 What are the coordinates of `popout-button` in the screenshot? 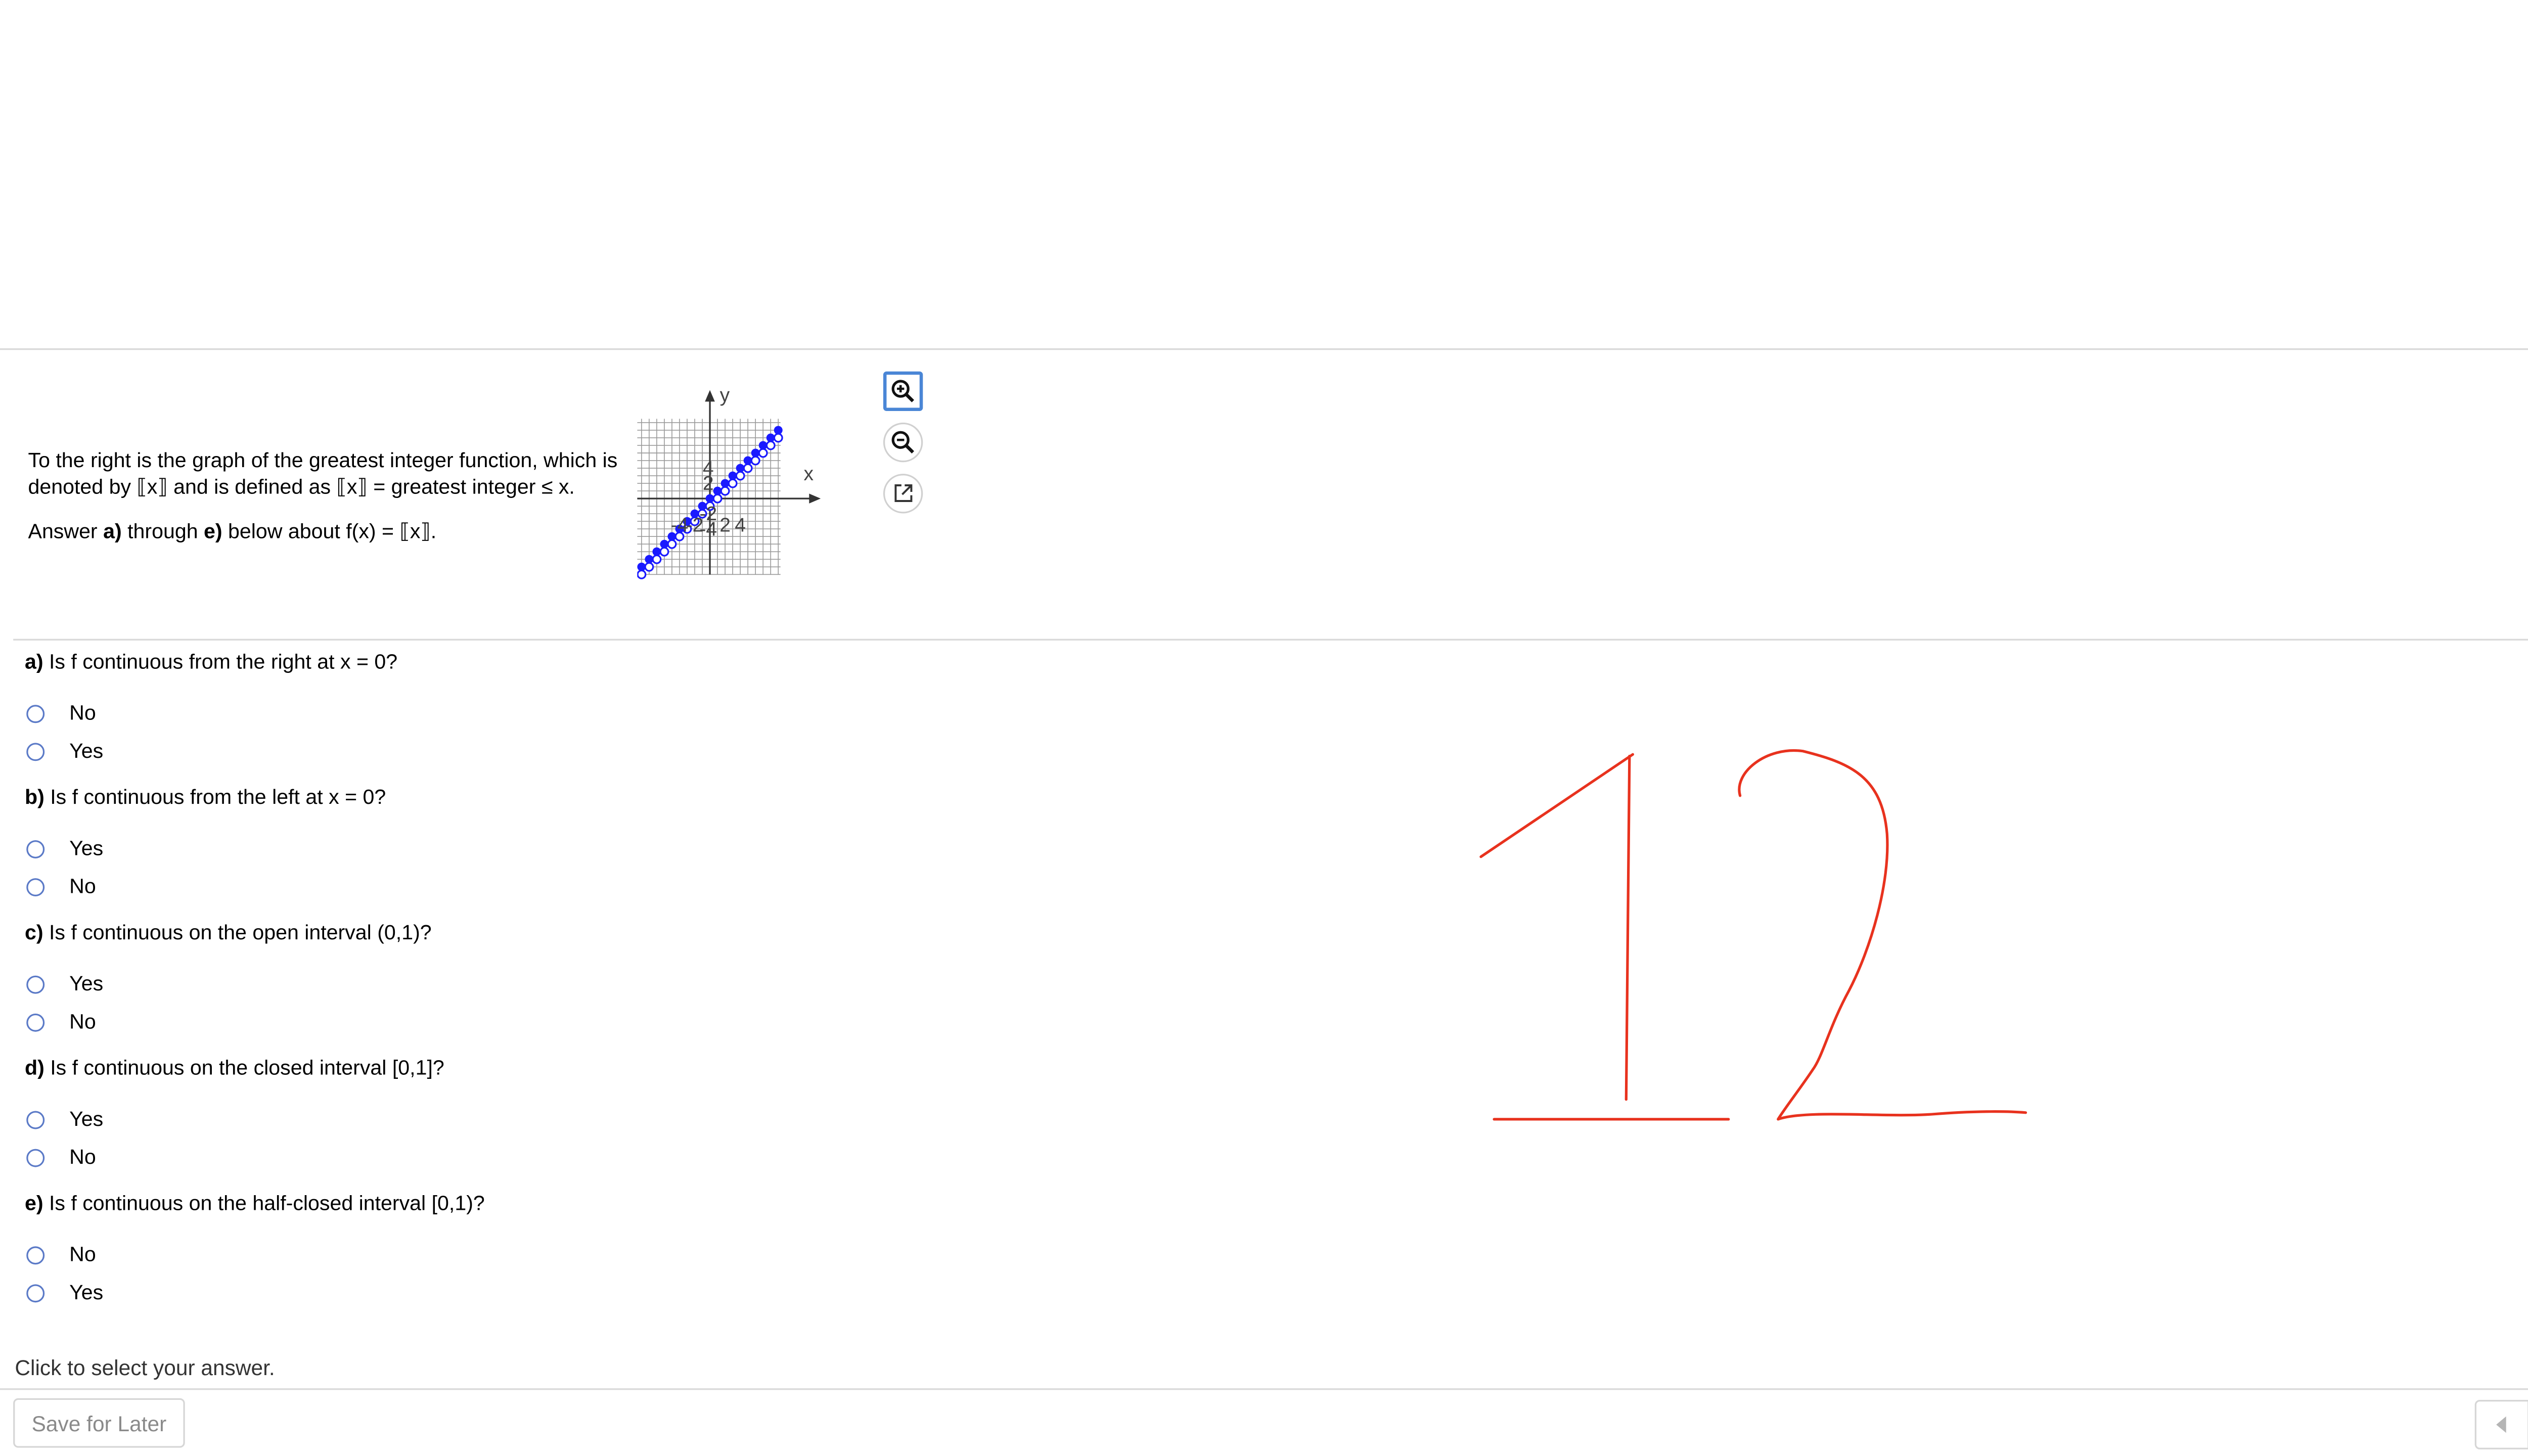 It's located at (903, 494).